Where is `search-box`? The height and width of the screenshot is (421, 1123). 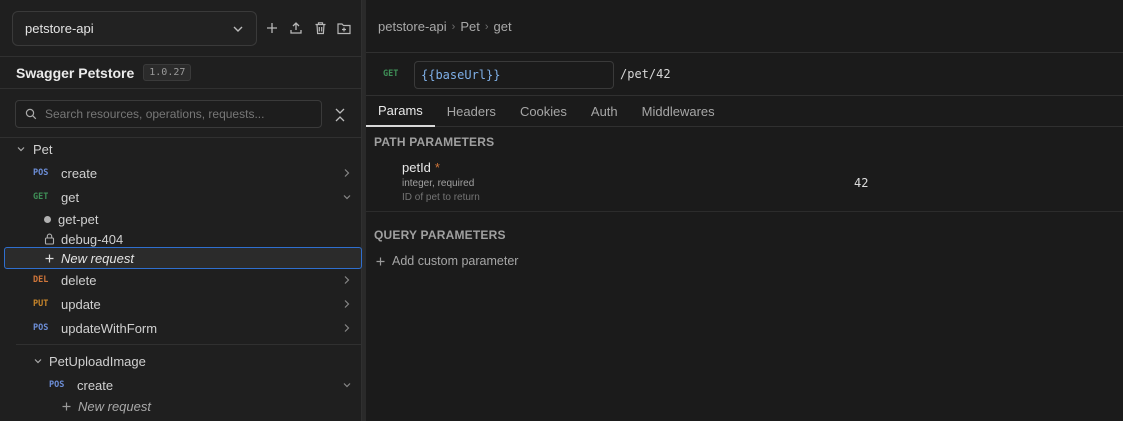 search-box is located at coordinates (168, 114).